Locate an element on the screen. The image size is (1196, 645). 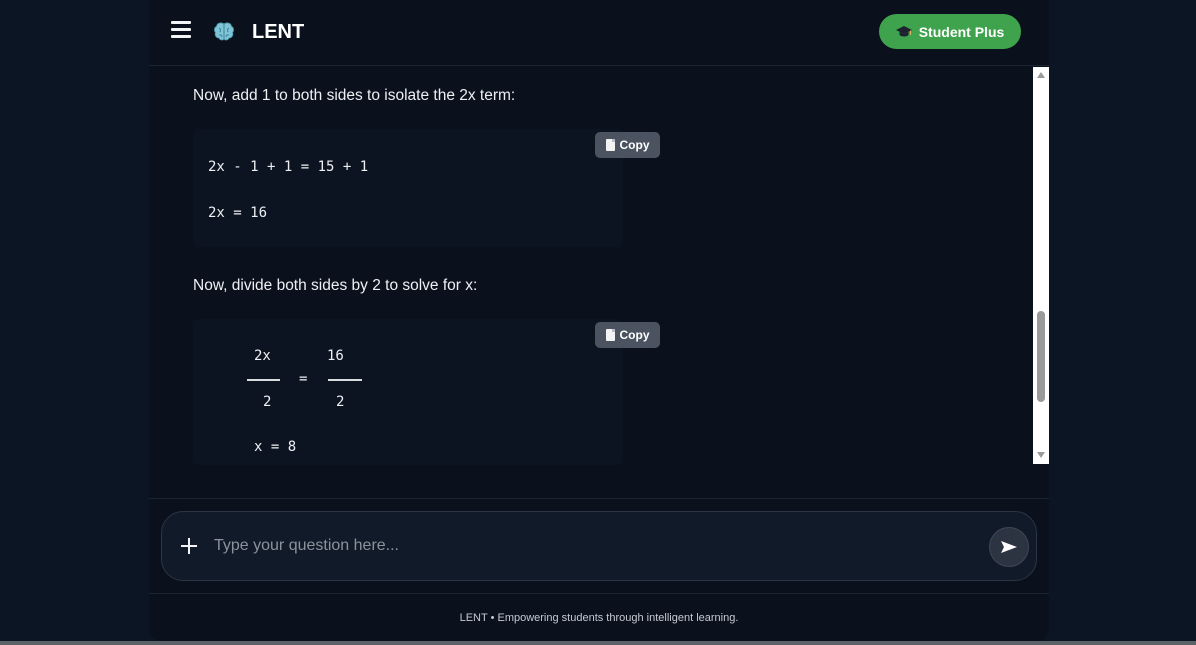
hamburger-icon is located at coordinates (181, 32).